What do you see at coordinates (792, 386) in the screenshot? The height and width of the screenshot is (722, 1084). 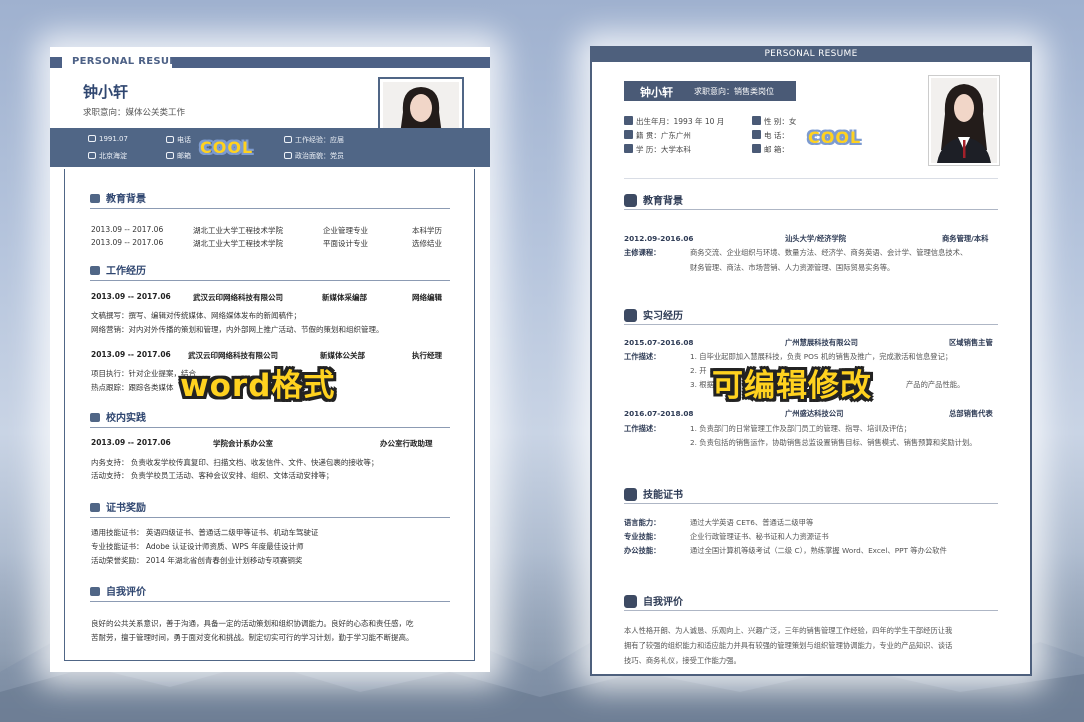 I see `overlay-editable: 可编辑修改` at bounding box center [792, 386].